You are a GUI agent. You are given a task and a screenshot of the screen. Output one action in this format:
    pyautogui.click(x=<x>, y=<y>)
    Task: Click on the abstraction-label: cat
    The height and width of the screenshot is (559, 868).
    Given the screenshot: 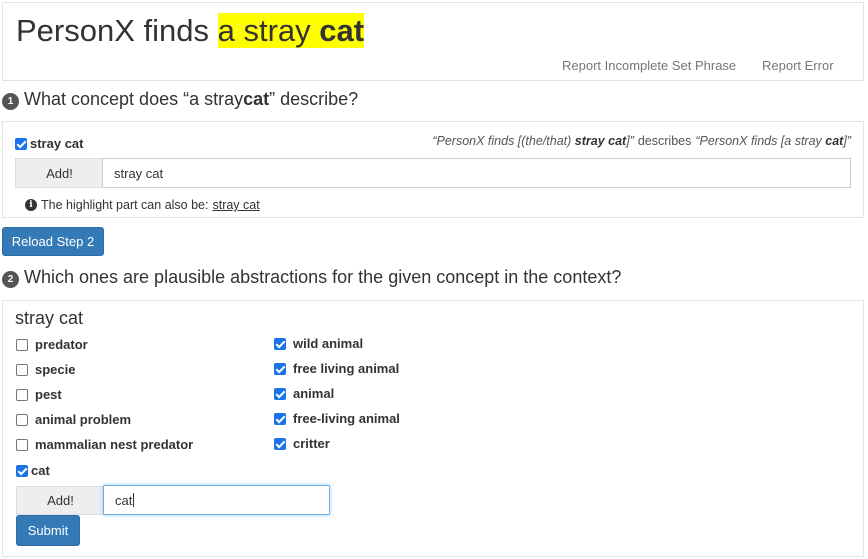 What is the action you would take?
    pyautogui.click(x=40, y=470)
    